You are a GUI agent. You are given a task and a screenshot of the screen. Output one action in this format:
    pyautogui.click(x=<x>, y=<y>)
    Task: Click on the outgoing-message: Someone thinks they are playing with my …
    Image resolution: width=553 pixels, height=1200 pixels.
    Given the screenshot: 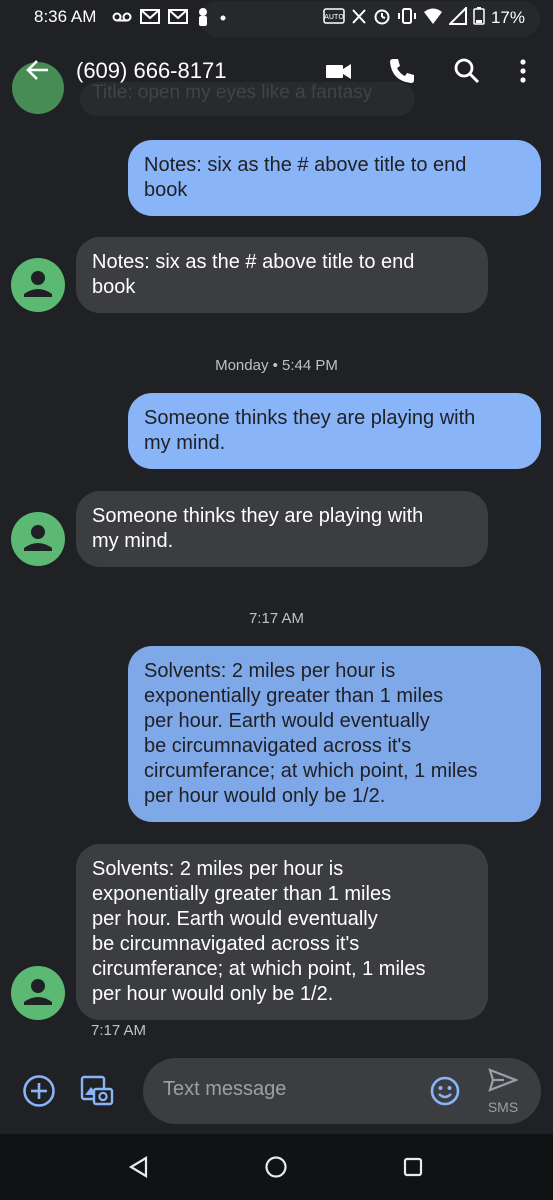 What is the action you would take?
    pyautogui.click(x=334, y=431)
    